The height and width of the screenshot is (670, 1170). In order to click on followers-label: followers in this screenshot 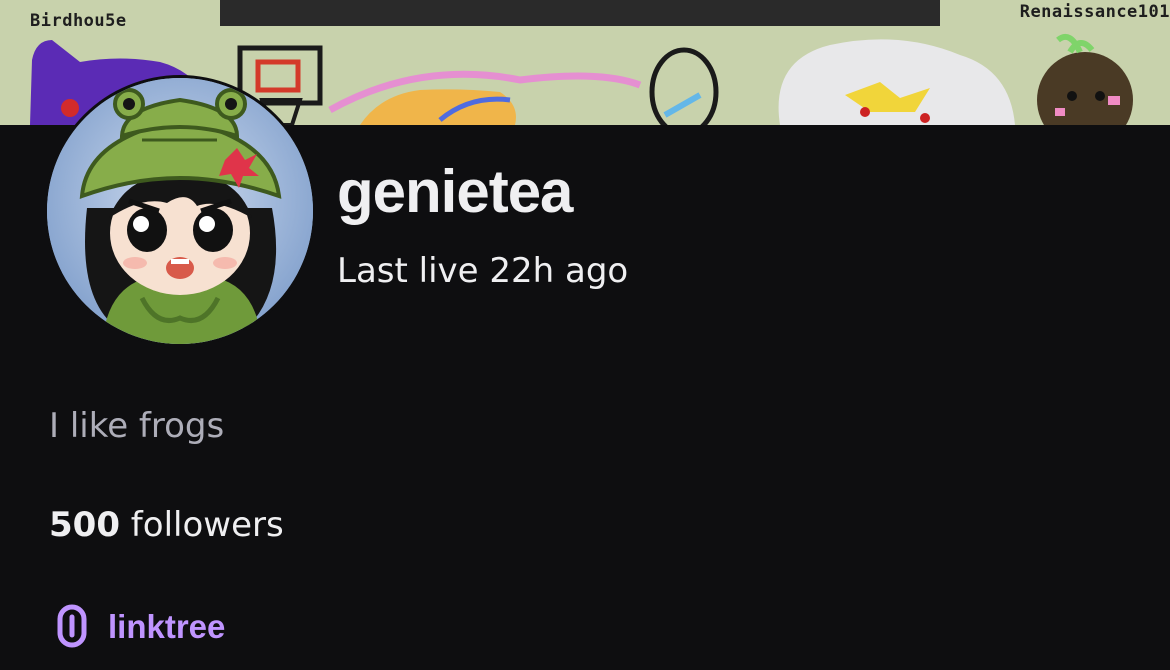, I will do `click(207, 525)`.